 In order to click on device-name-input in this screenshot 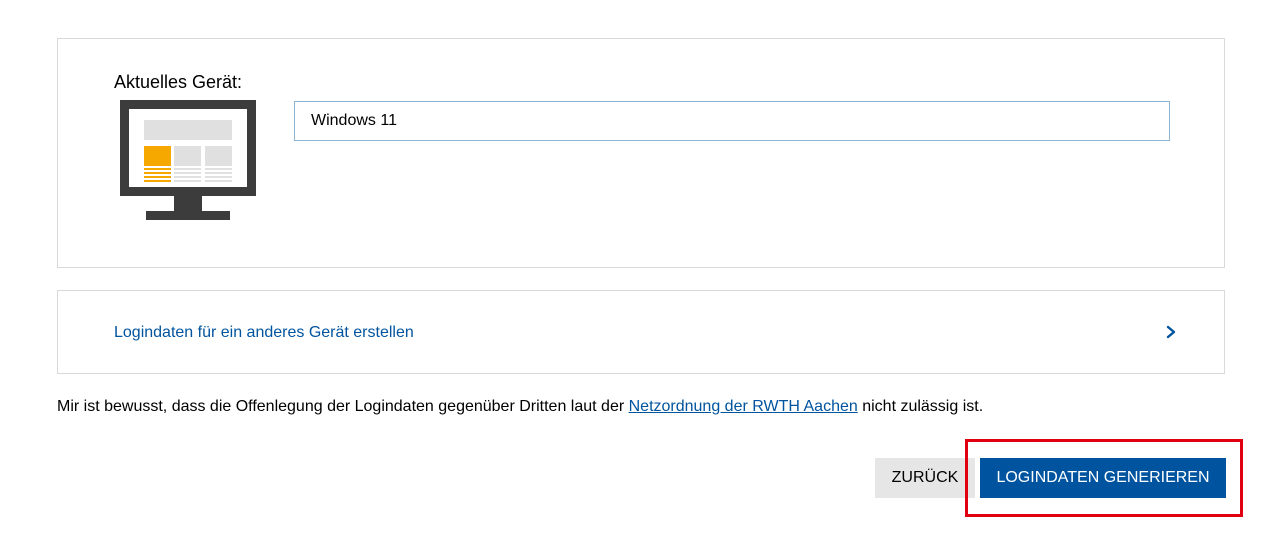, I will do `click(732, 121)`.